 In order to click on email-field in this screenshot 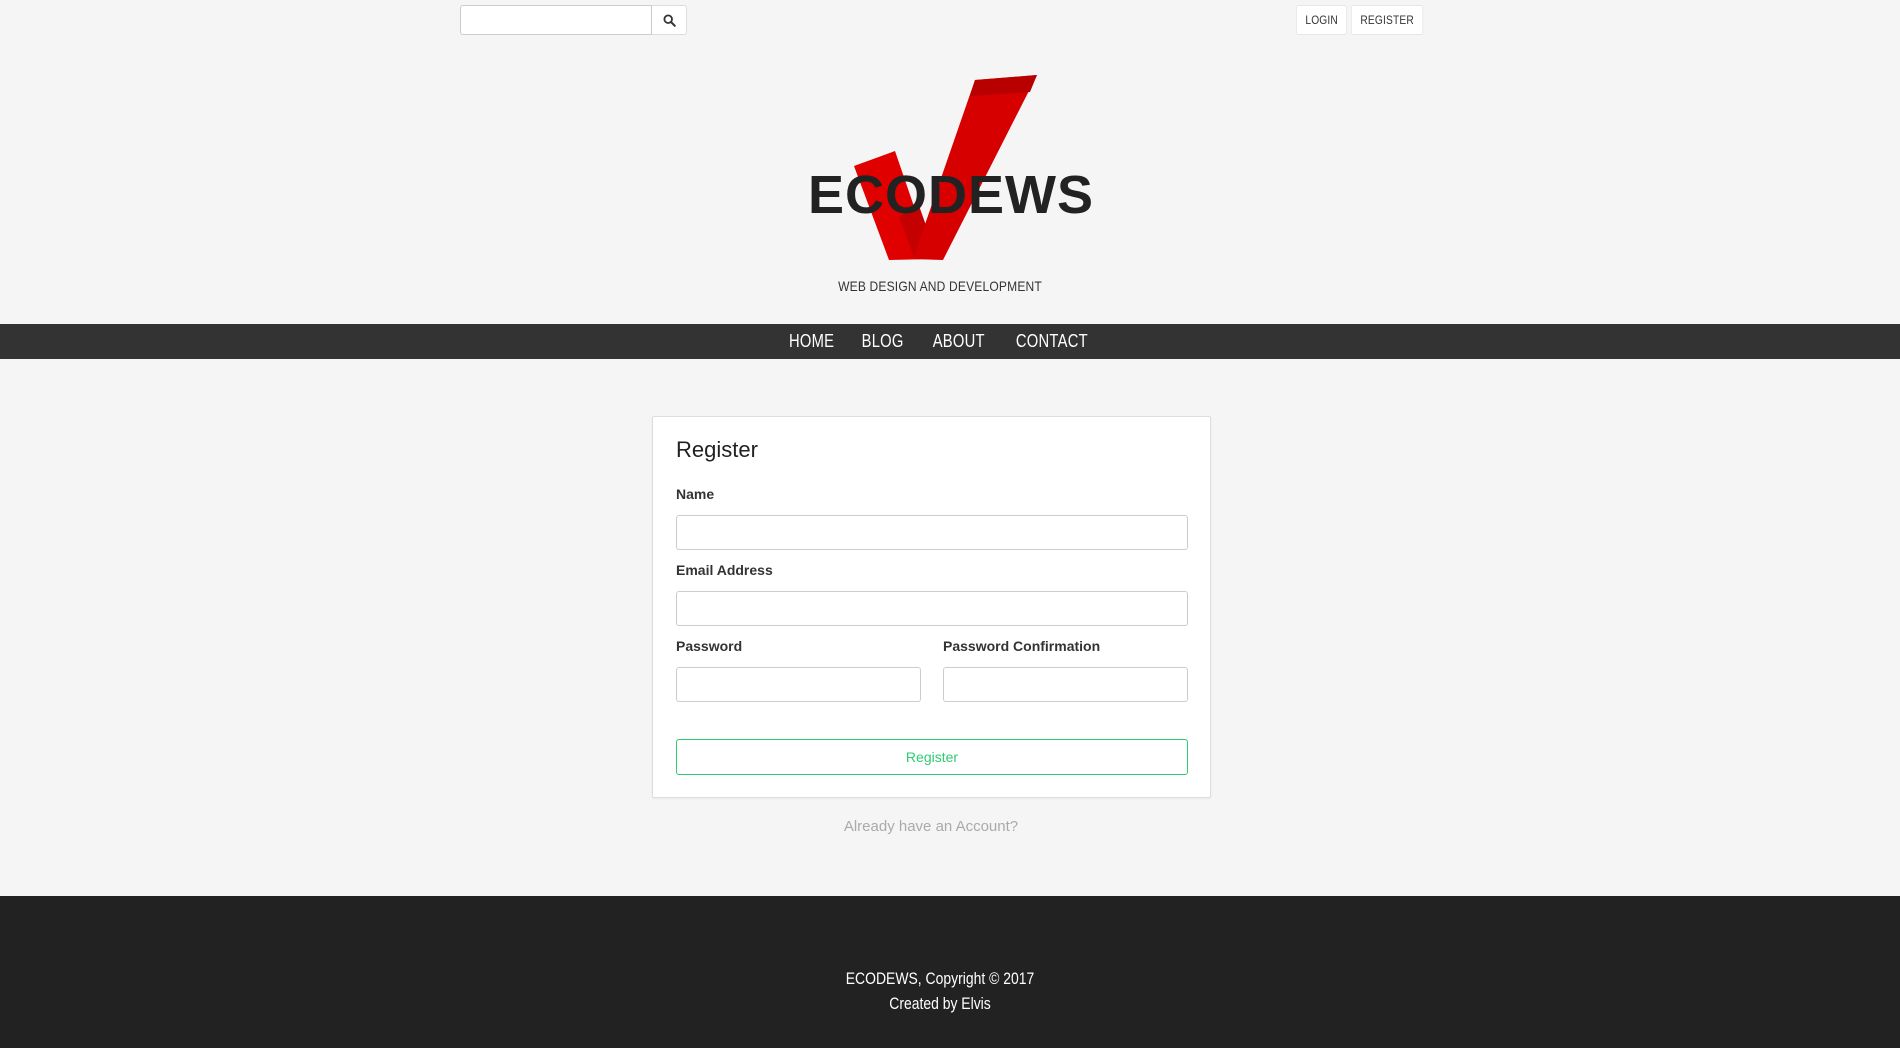, I will do `click(932, 608)`.